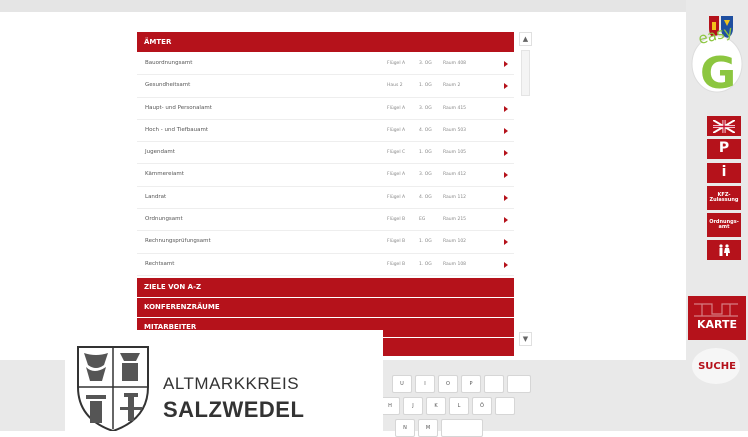  Describe the element at coordinates (459, 406) in the screenshot. I see `keyboard-key: L` at that location.